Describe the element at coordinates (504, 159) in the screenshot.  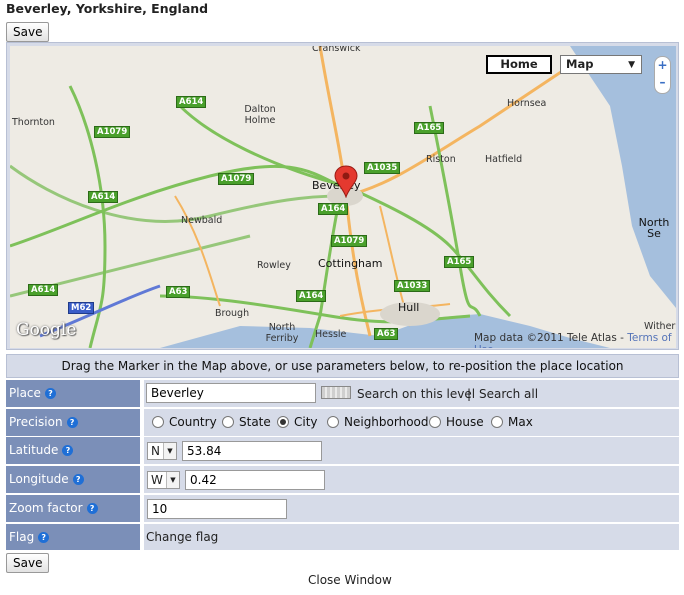
I see `place-label: Hatfield` at that location.